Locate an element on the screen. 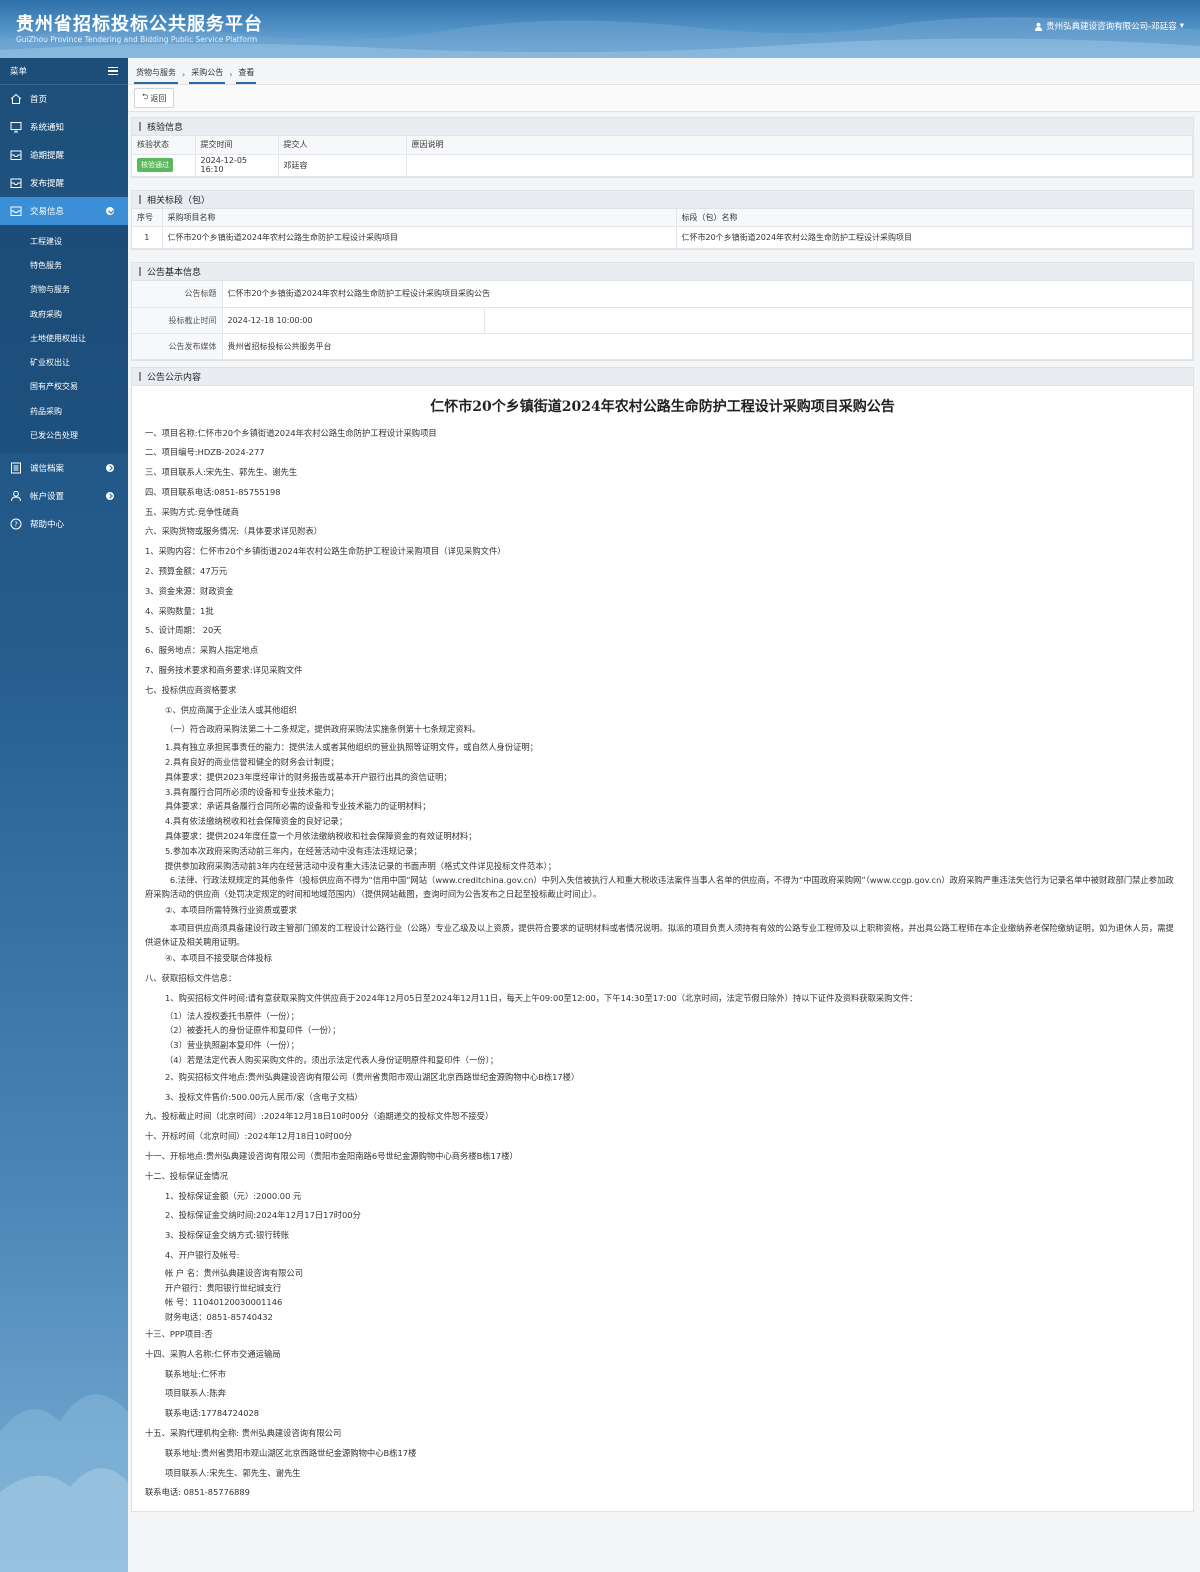 The width and height of the screenshot is (1200, 1572). announcement-line: 七、投标供应商资格要求 is located at coordinates (191, 689).